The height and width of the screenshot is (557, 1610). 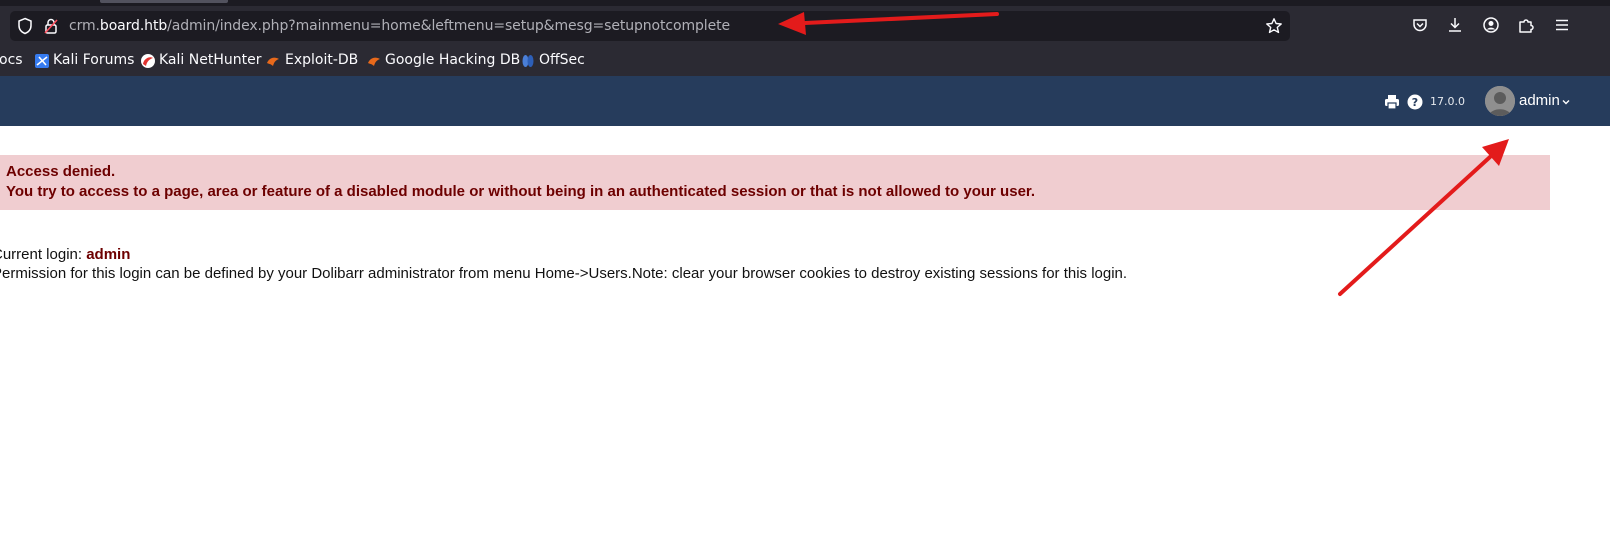 What do you see at coordinates (133, 26) in the screenshot?
I see `url-host: board.htb` at bounding box center [133, 26].